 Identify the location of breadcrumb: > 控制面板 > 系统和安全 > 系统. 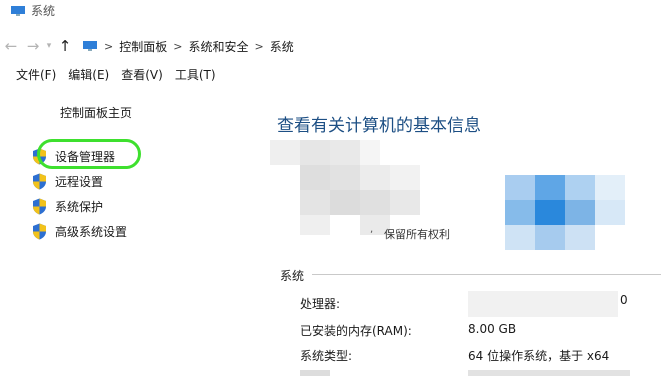
(188, 46).